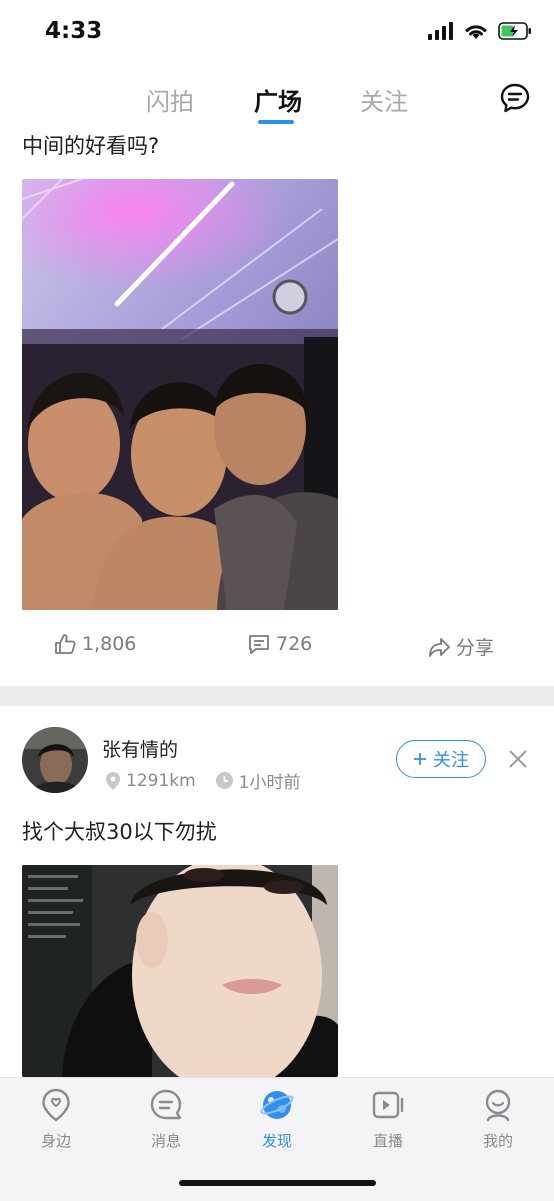 Image resolution: width=554 pixels, height=1201 pixels. I want to click on post-photo, so click(180, 971).